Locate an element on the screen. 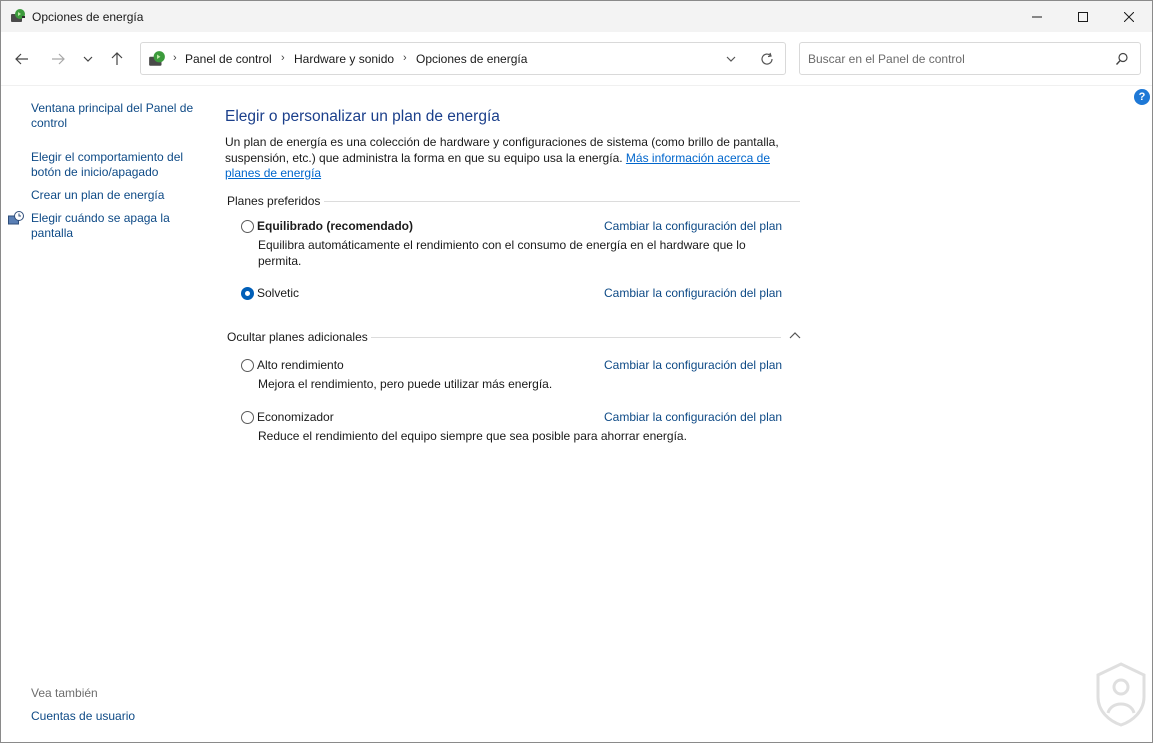 This screenshot has width=1153, height=743. chevron-up-icon is located at coordinates (795, 336).